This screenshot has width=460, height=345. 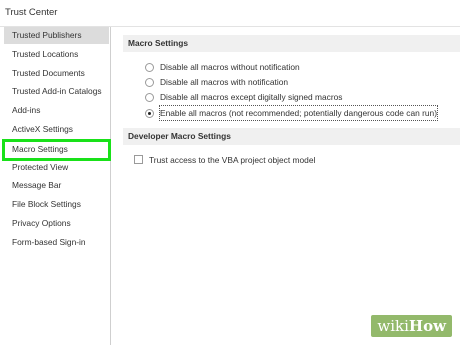 I want to click on sidebar-item-trusted-add-in-catalogs: Trusted Add-in Catalogs, so click(x=56, y=91).